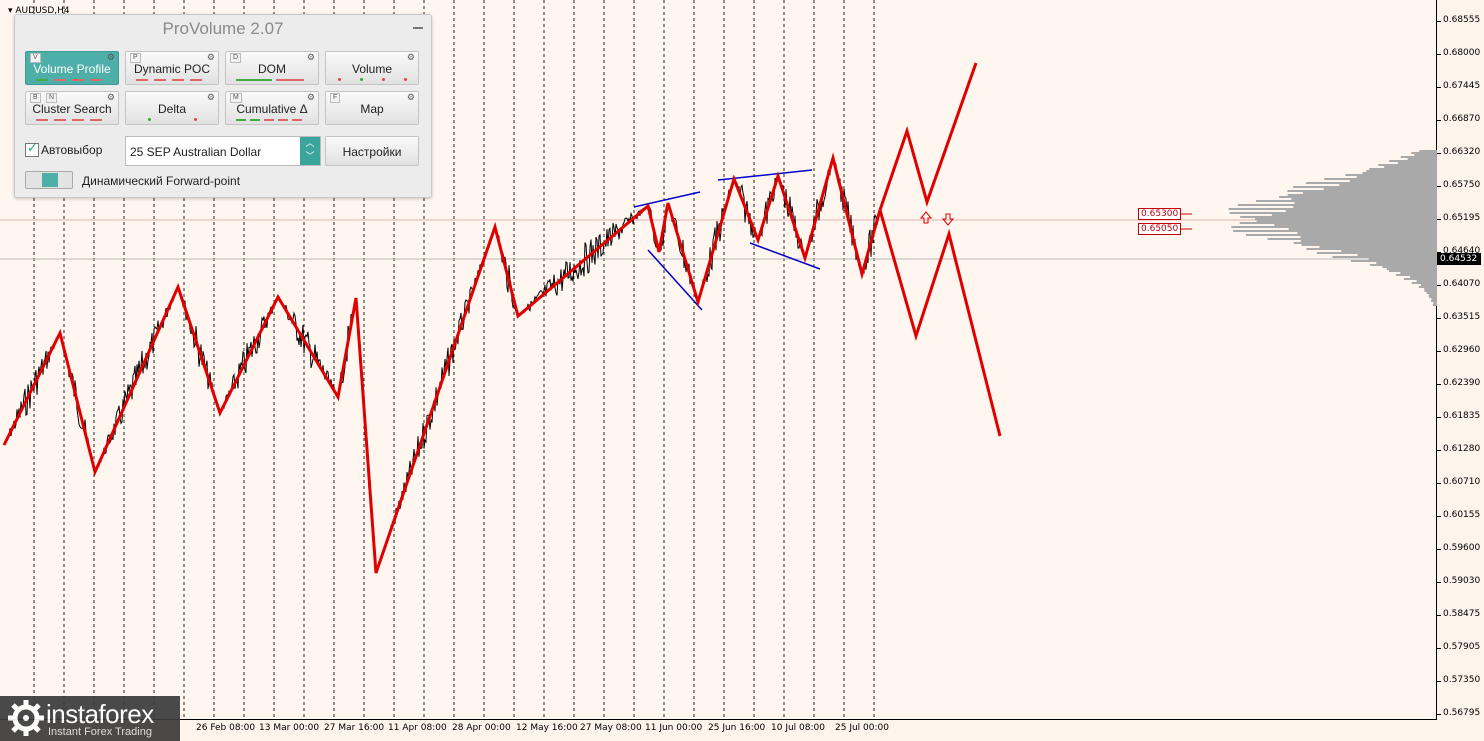 The height and width of the screenshot is (741, 1484). Describe the element at coordinates (418, 28) in the screenshot. I see `minimize-icon` at that location.